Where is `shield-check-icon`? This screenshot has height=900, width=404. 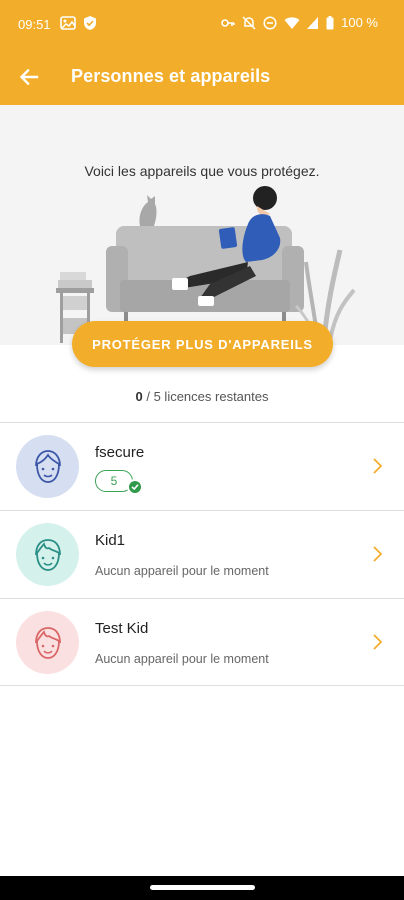
shield-check-icon is located at coordinates (90, 23).